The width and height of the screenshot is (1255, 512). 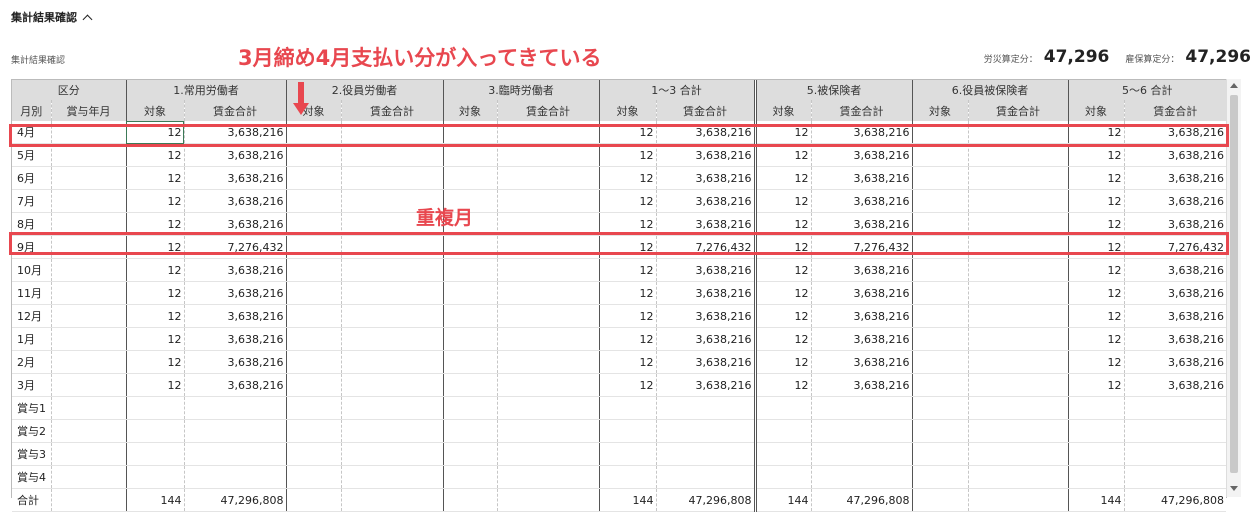 I want to click on scroll-down-arrow-icon, so click(x=1234, y=488).